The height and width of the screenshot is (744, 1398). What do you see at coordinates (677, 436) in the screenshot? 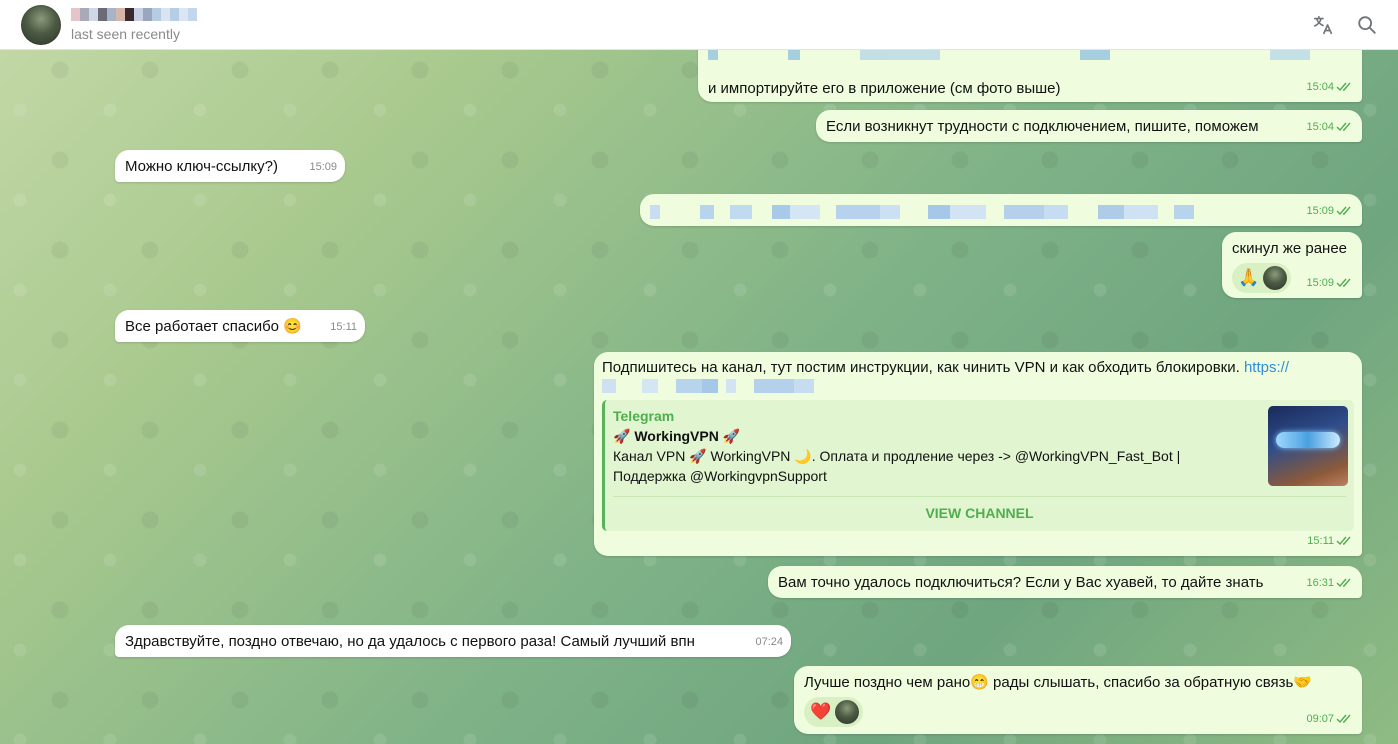
I see `preview-title: 🚀 WorkingVPN 🚀` at bounding box center [677, 436].